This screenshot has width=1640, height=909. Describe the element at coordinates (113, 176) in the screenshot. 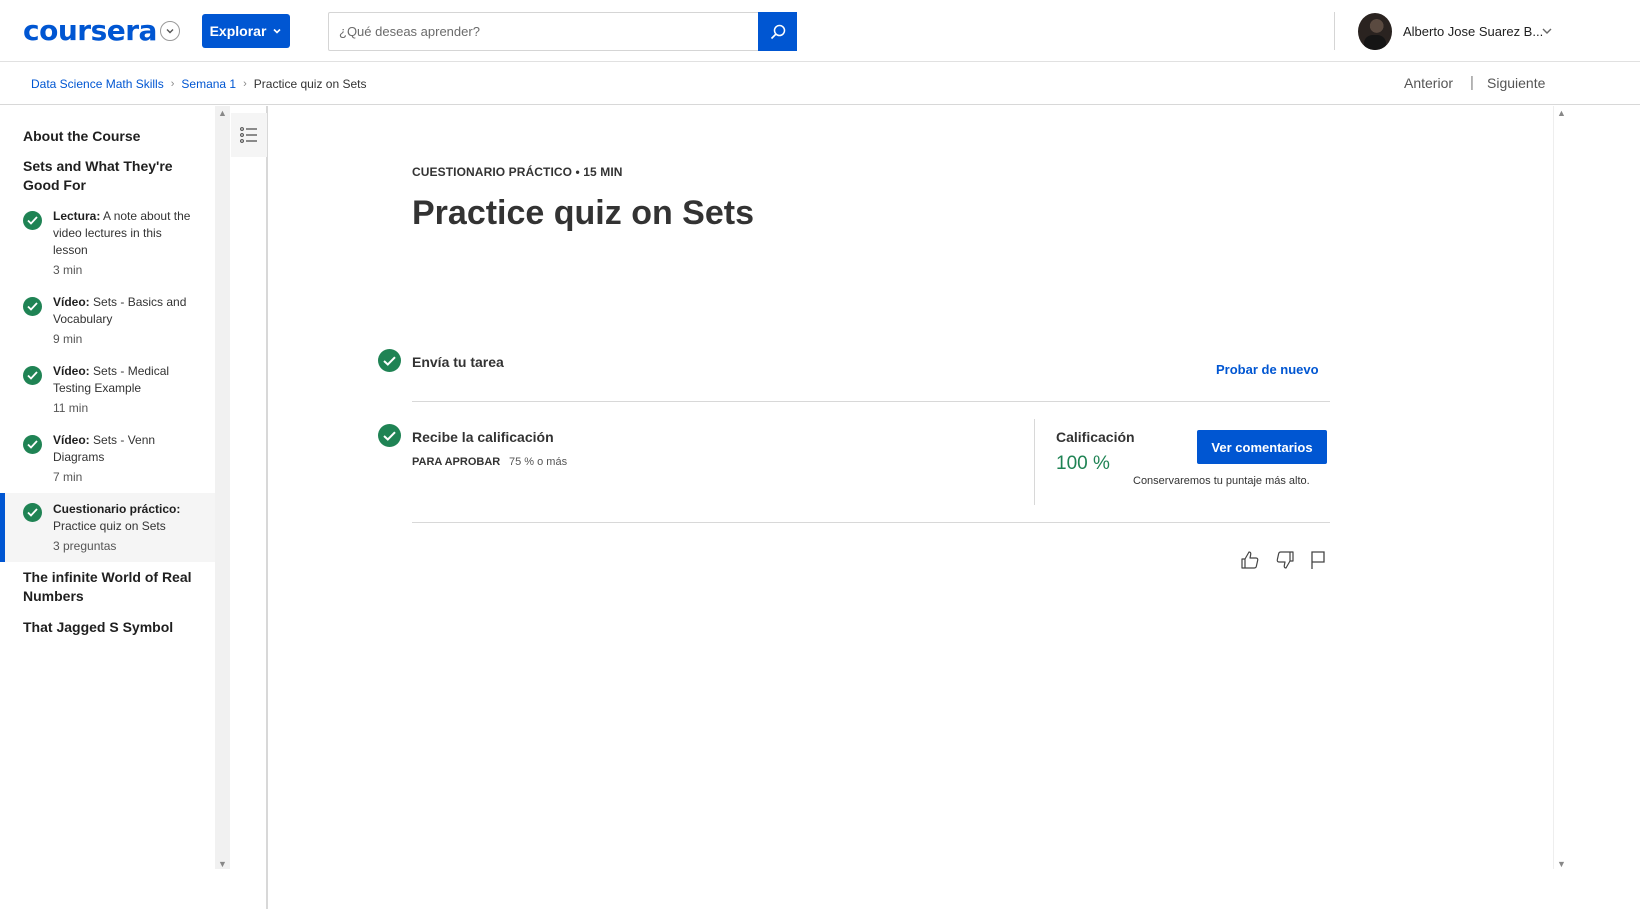

I see `sidebar-section-sets: Sets and What They're Good For` at that location.